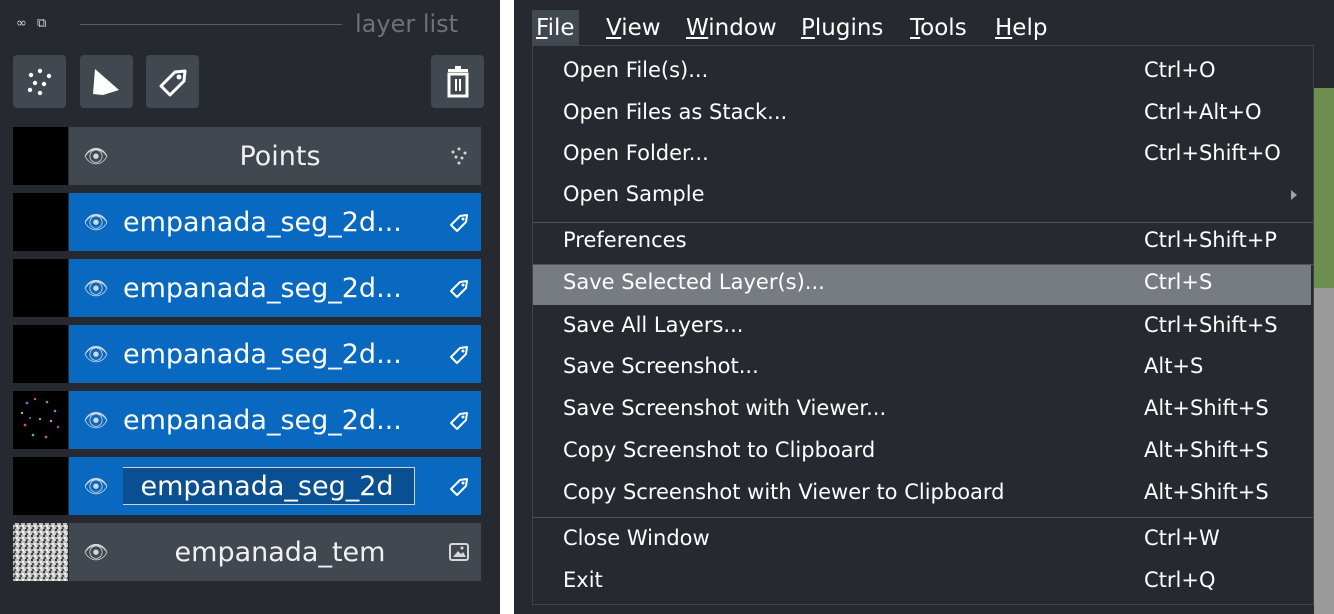 The width and height of the screenshot is (1334, 614). What do you see at coordinates (923, 453) in the screenshot?
I see `menu-item-copy-screenshot: Copy Screenshot to Clipboard Alt+Shift+S` at bounding box center [923, 453].